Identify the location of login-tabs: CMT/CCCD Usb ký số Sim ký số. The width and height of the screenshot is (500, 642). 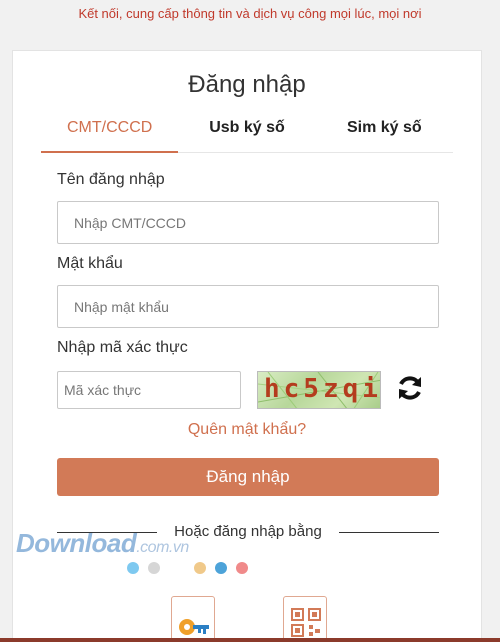
(247, 133).